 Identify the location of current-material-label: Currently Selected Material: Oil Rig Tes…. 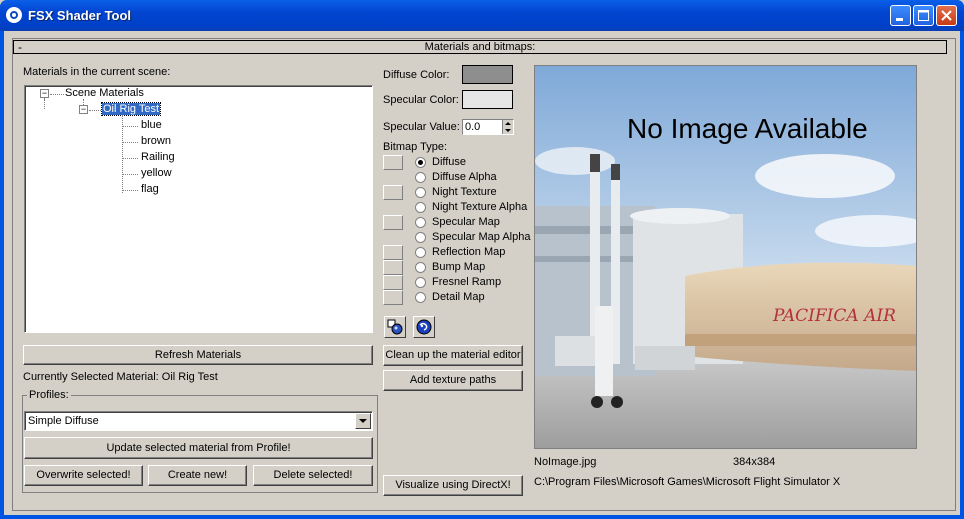
(120, 377).